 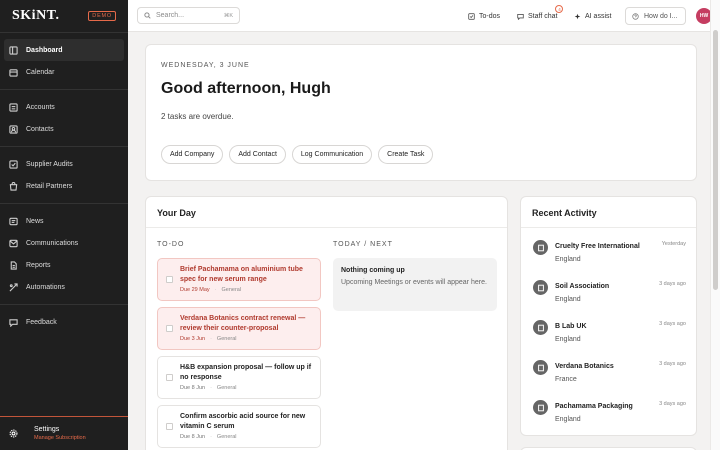 What do you see at coordinates (571, 326) in the screenshot?
I see `activity-name: B Lab UK` at bounding box center [571, 326].